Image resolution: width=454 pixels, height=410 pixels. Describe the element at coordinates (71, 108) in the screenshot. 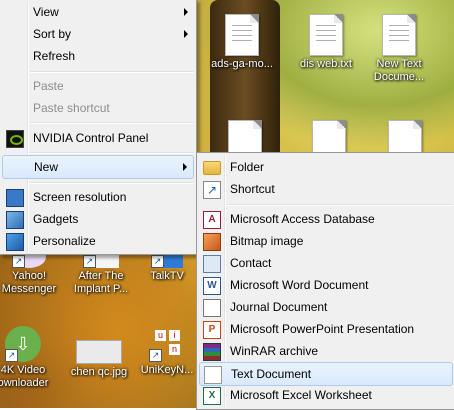

I see `menu-item-label: Paste shortcut` at that location.